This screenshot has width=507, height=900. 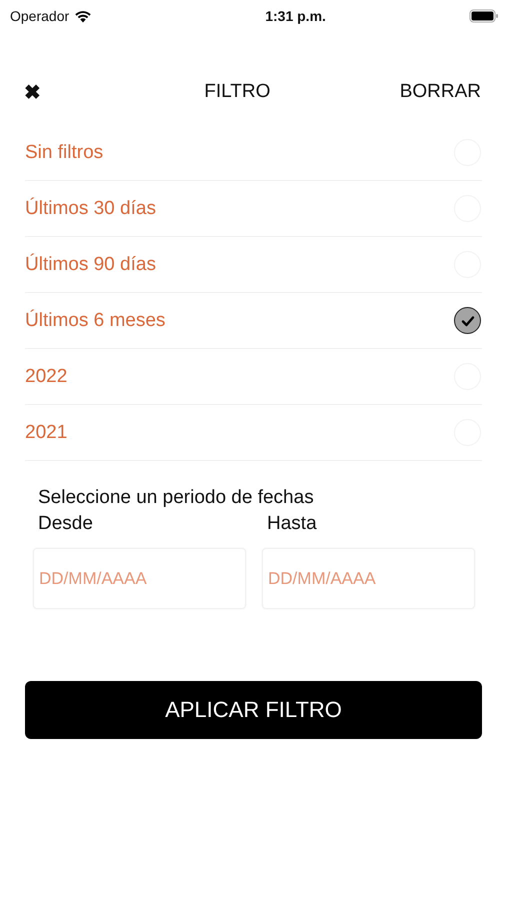 I want to click on wifi-icon, so click(x=83, y=16).